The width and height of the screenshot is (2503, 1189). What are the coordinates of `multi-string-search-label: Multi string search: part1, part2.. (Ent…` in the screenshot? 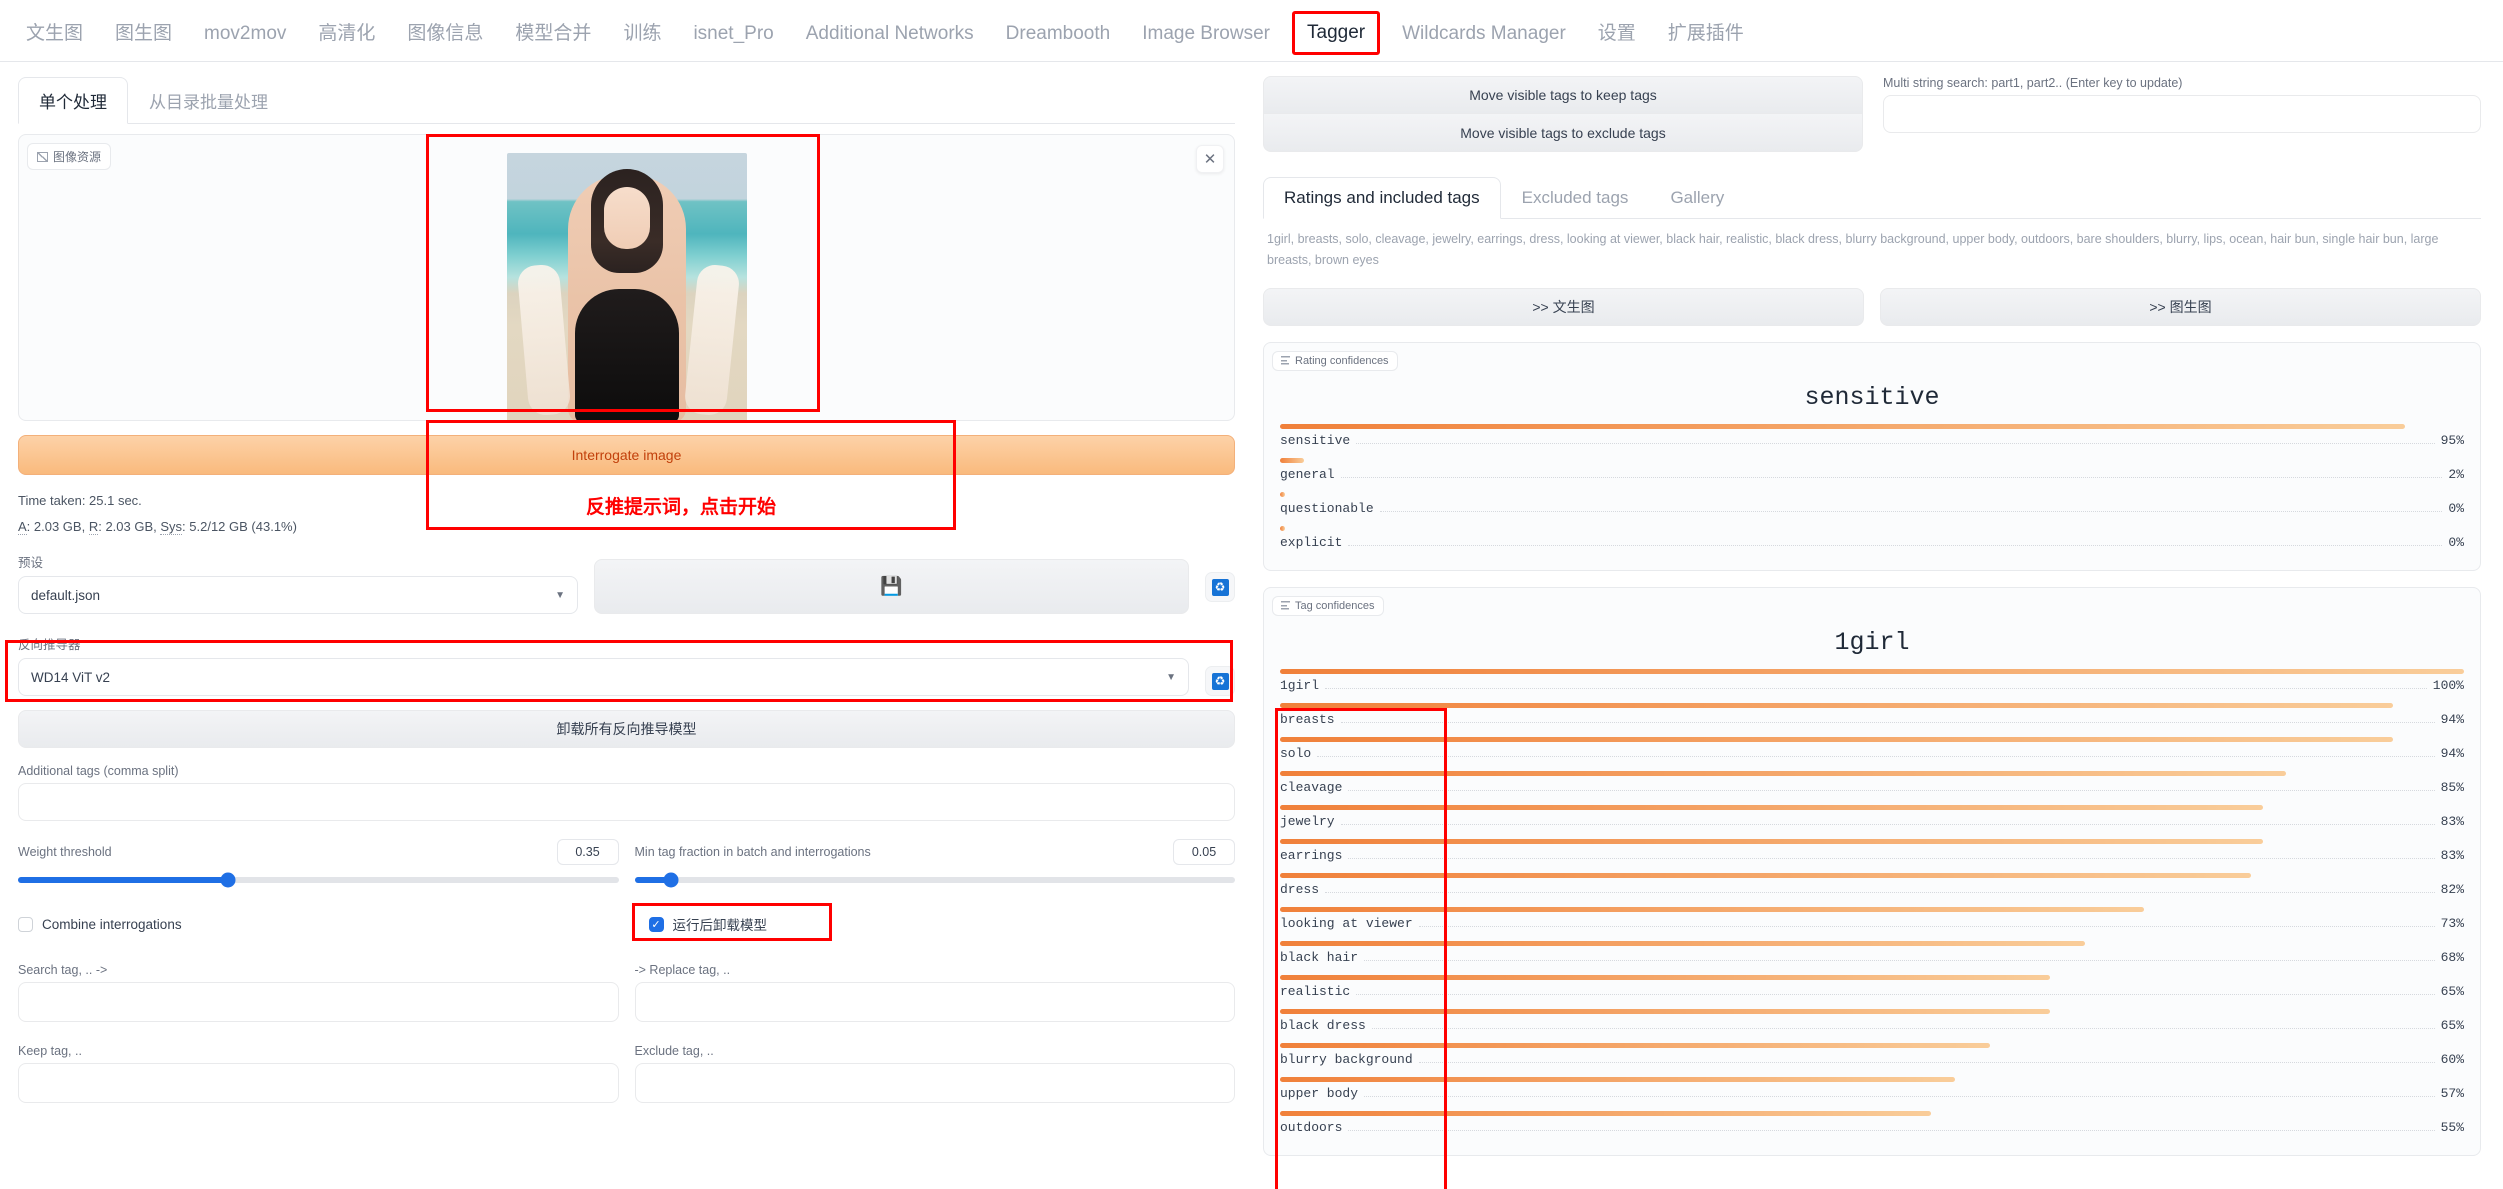 It's located at (2033, 83).